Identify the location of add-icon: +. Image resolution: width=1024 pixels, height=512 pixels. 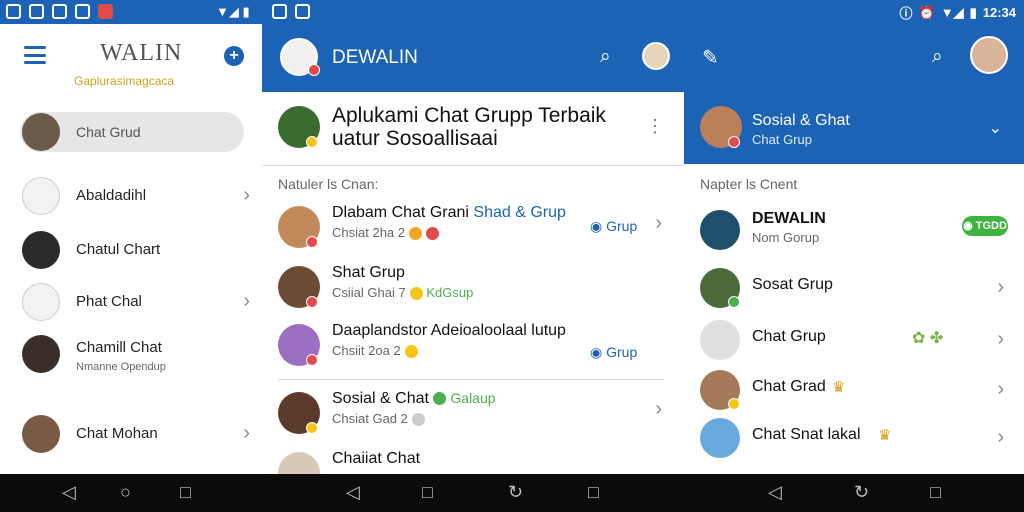
(234, 56).